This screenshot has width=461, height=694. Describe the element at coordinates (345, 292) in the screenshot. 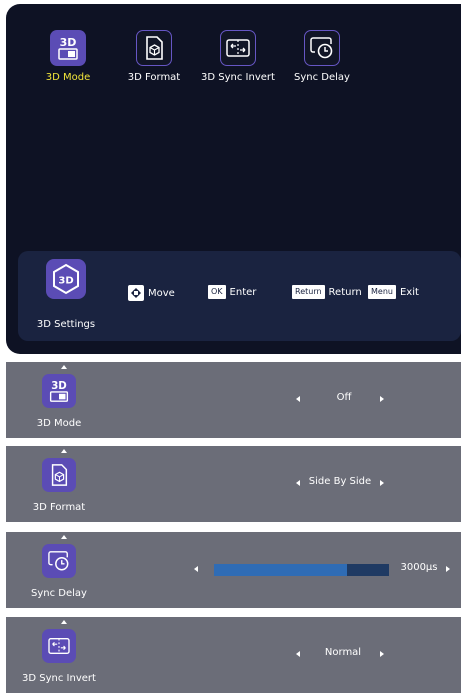

I see `return-label: Return` at that location.